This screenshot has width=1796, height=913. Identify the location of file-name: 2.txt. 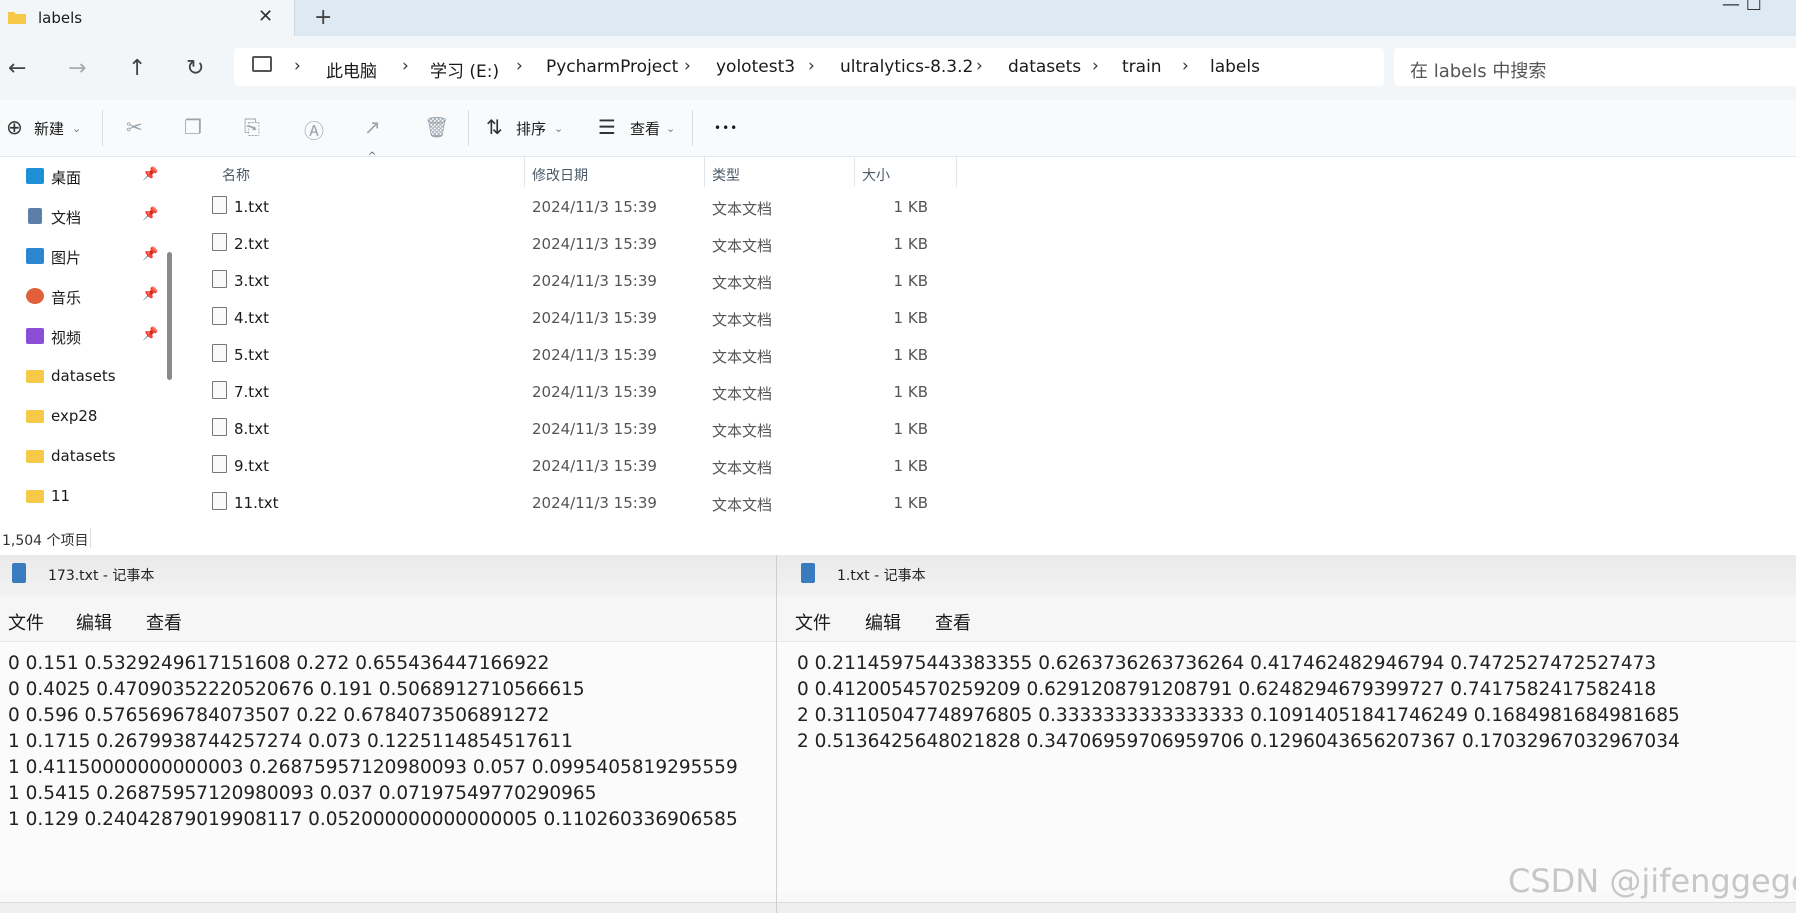
(251, 244).